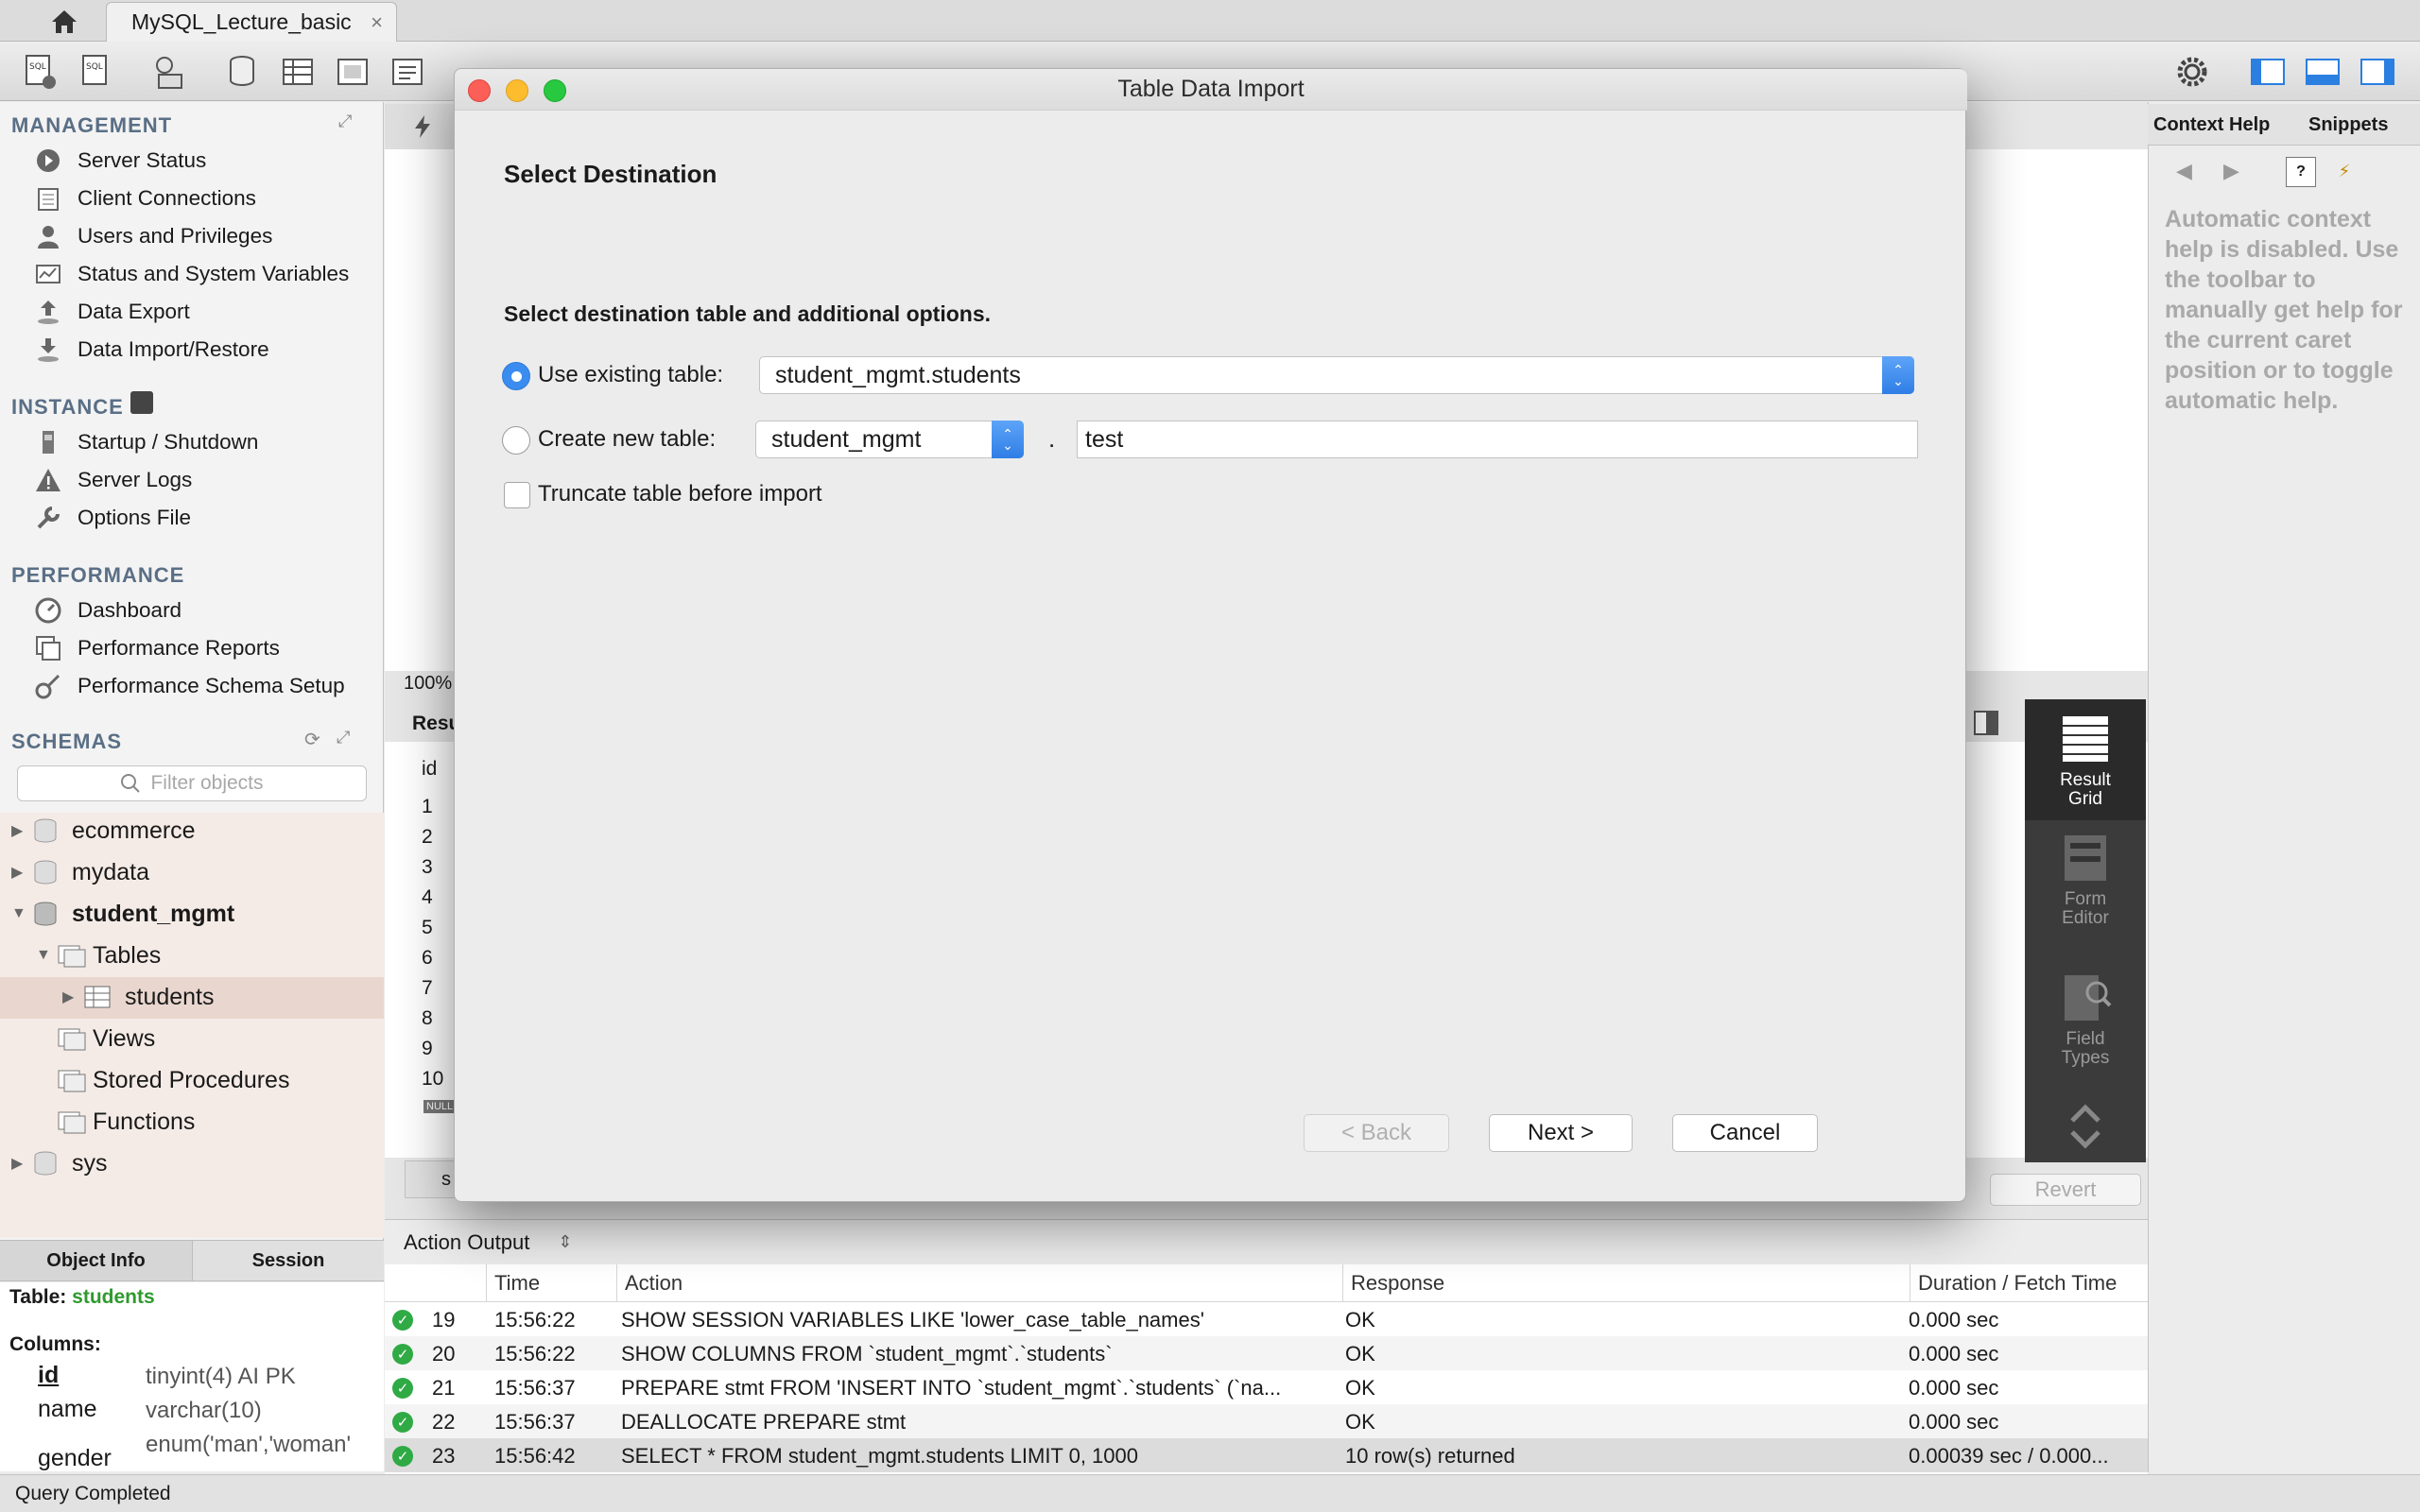 The image size is (2420, 1512). Describe the element at coordinates (153, 236) in the screenshot. I see `nav-users-privileges: Users and Privileges` at that location.